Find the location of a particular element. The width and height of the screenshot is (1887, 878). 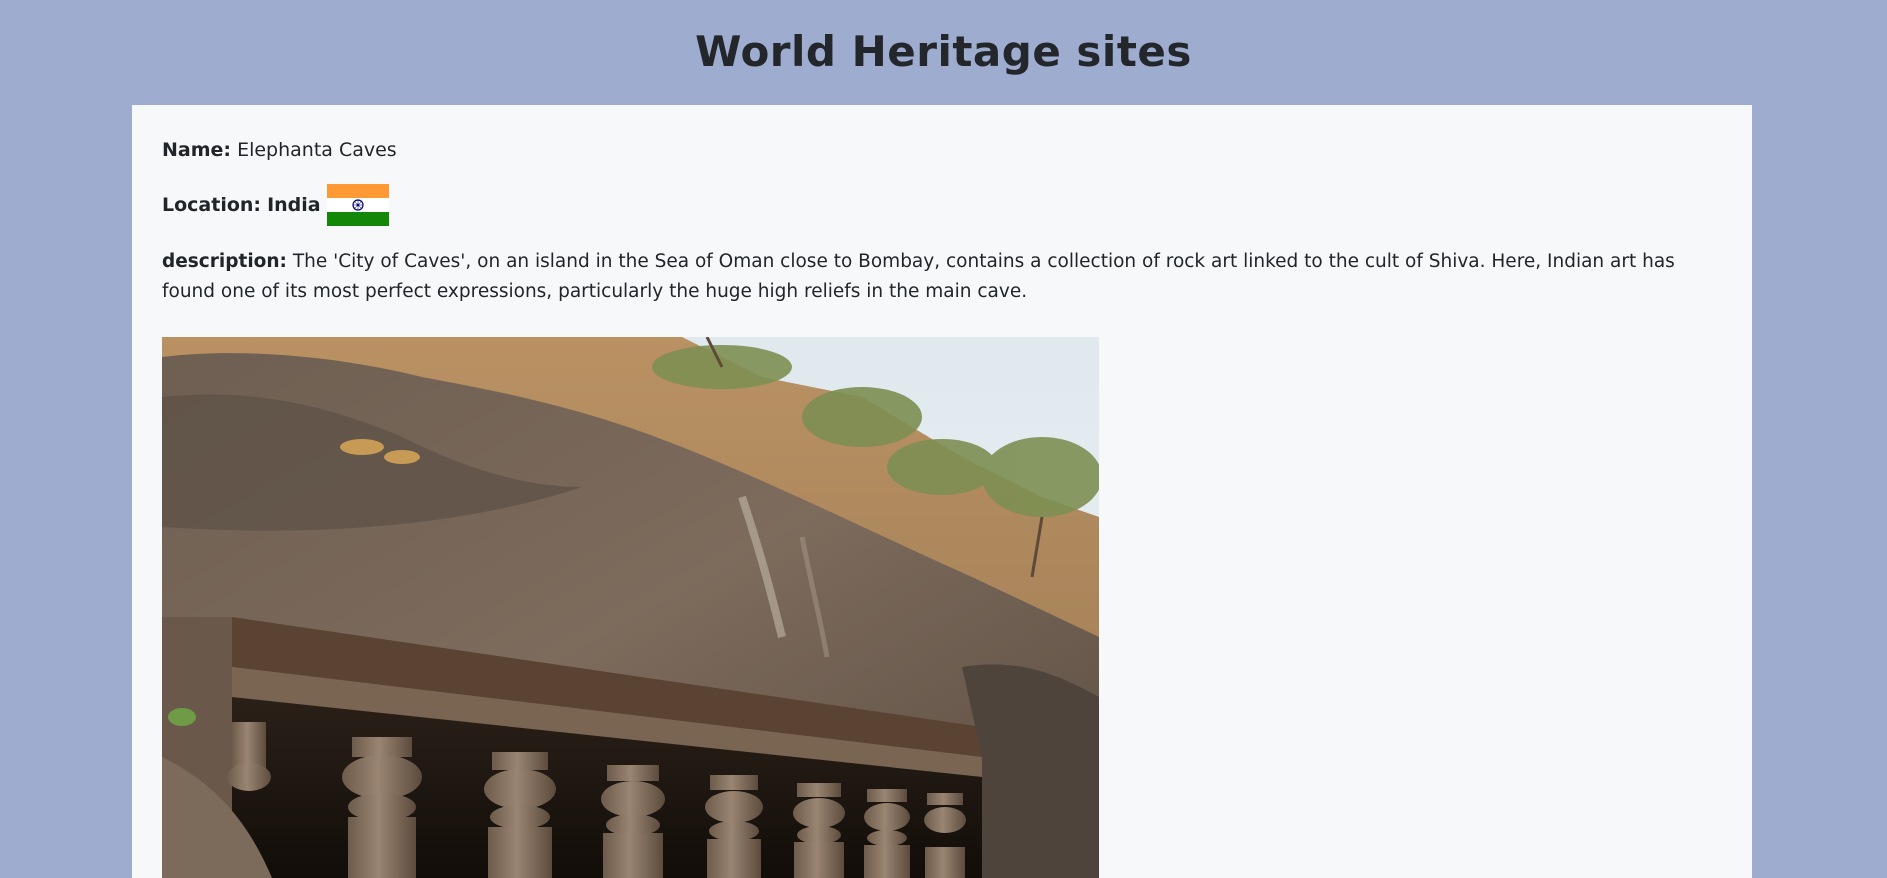

site-name-label: Name: is located at coordinates (197, 150).